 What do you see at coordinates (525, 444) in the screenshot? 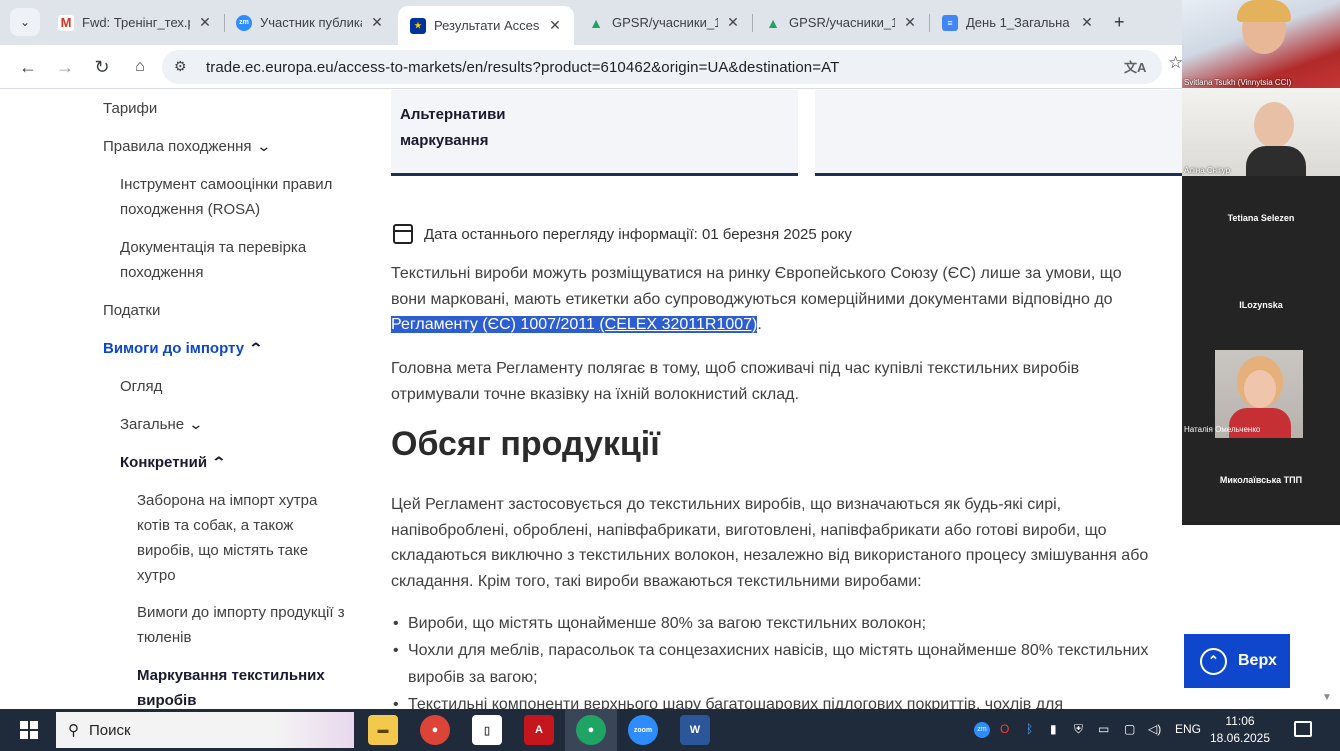
I see `section-heading: Обсяг продукції` at bounding box center [525, 444].